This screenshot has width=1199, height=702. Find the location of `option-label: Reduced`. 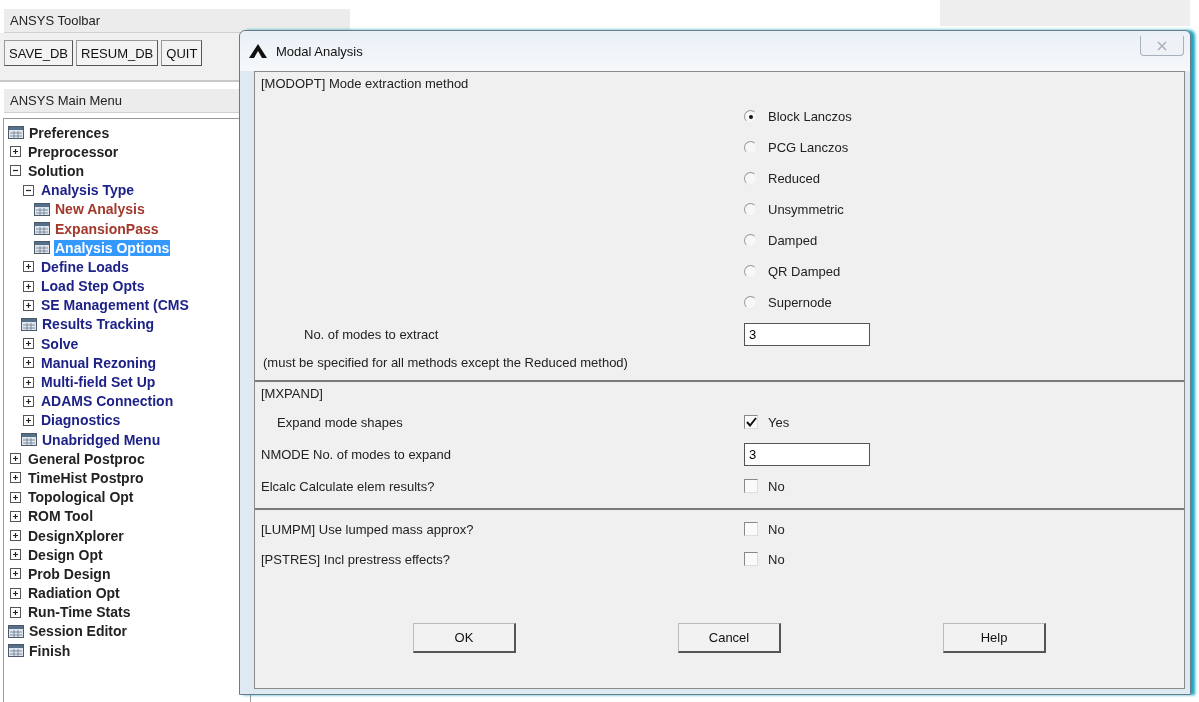

option-label: Reduced is located at coordinates (794, 178).